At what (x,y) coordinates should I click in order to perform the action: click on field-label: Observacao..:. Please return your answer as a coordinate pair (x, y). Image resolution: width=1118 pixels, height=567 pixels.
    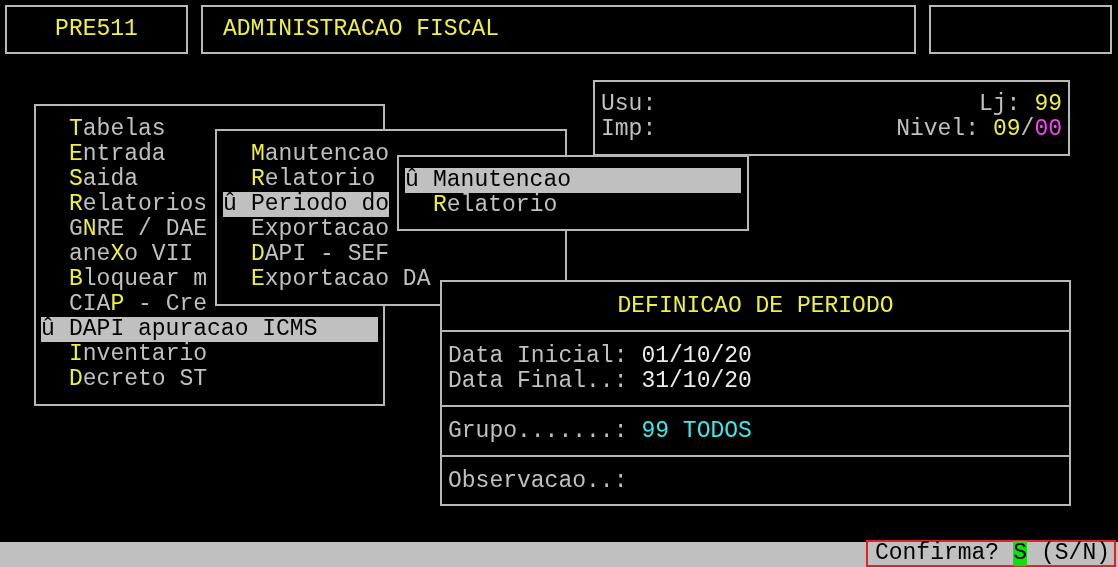
    Looking at the image, I should click on (538, 481).